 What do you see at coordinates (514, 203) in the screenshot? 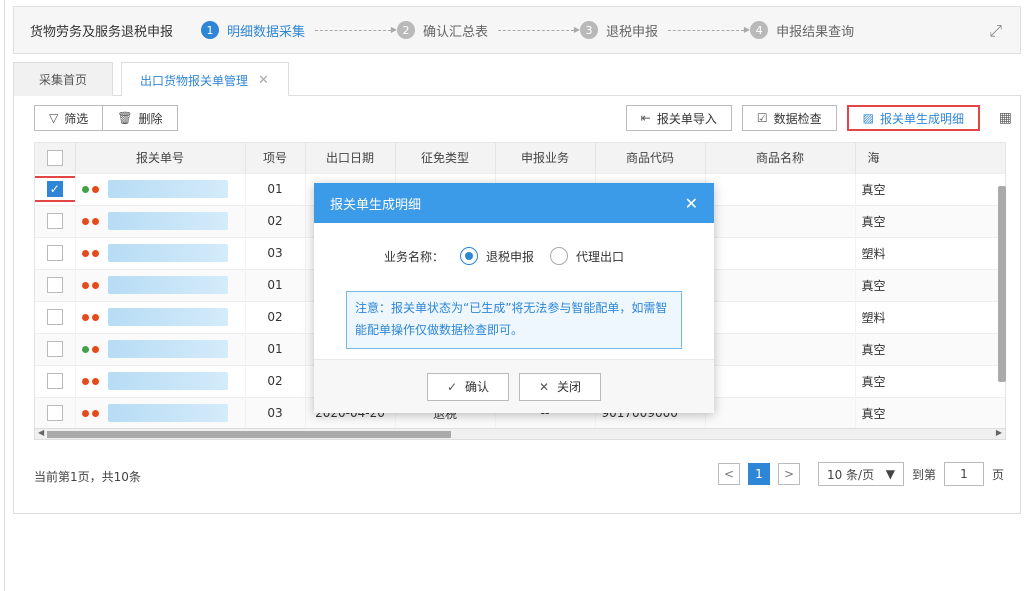
I see `dialog-header: 报关单生成明细 ✕` at bounding box center [514, 203].